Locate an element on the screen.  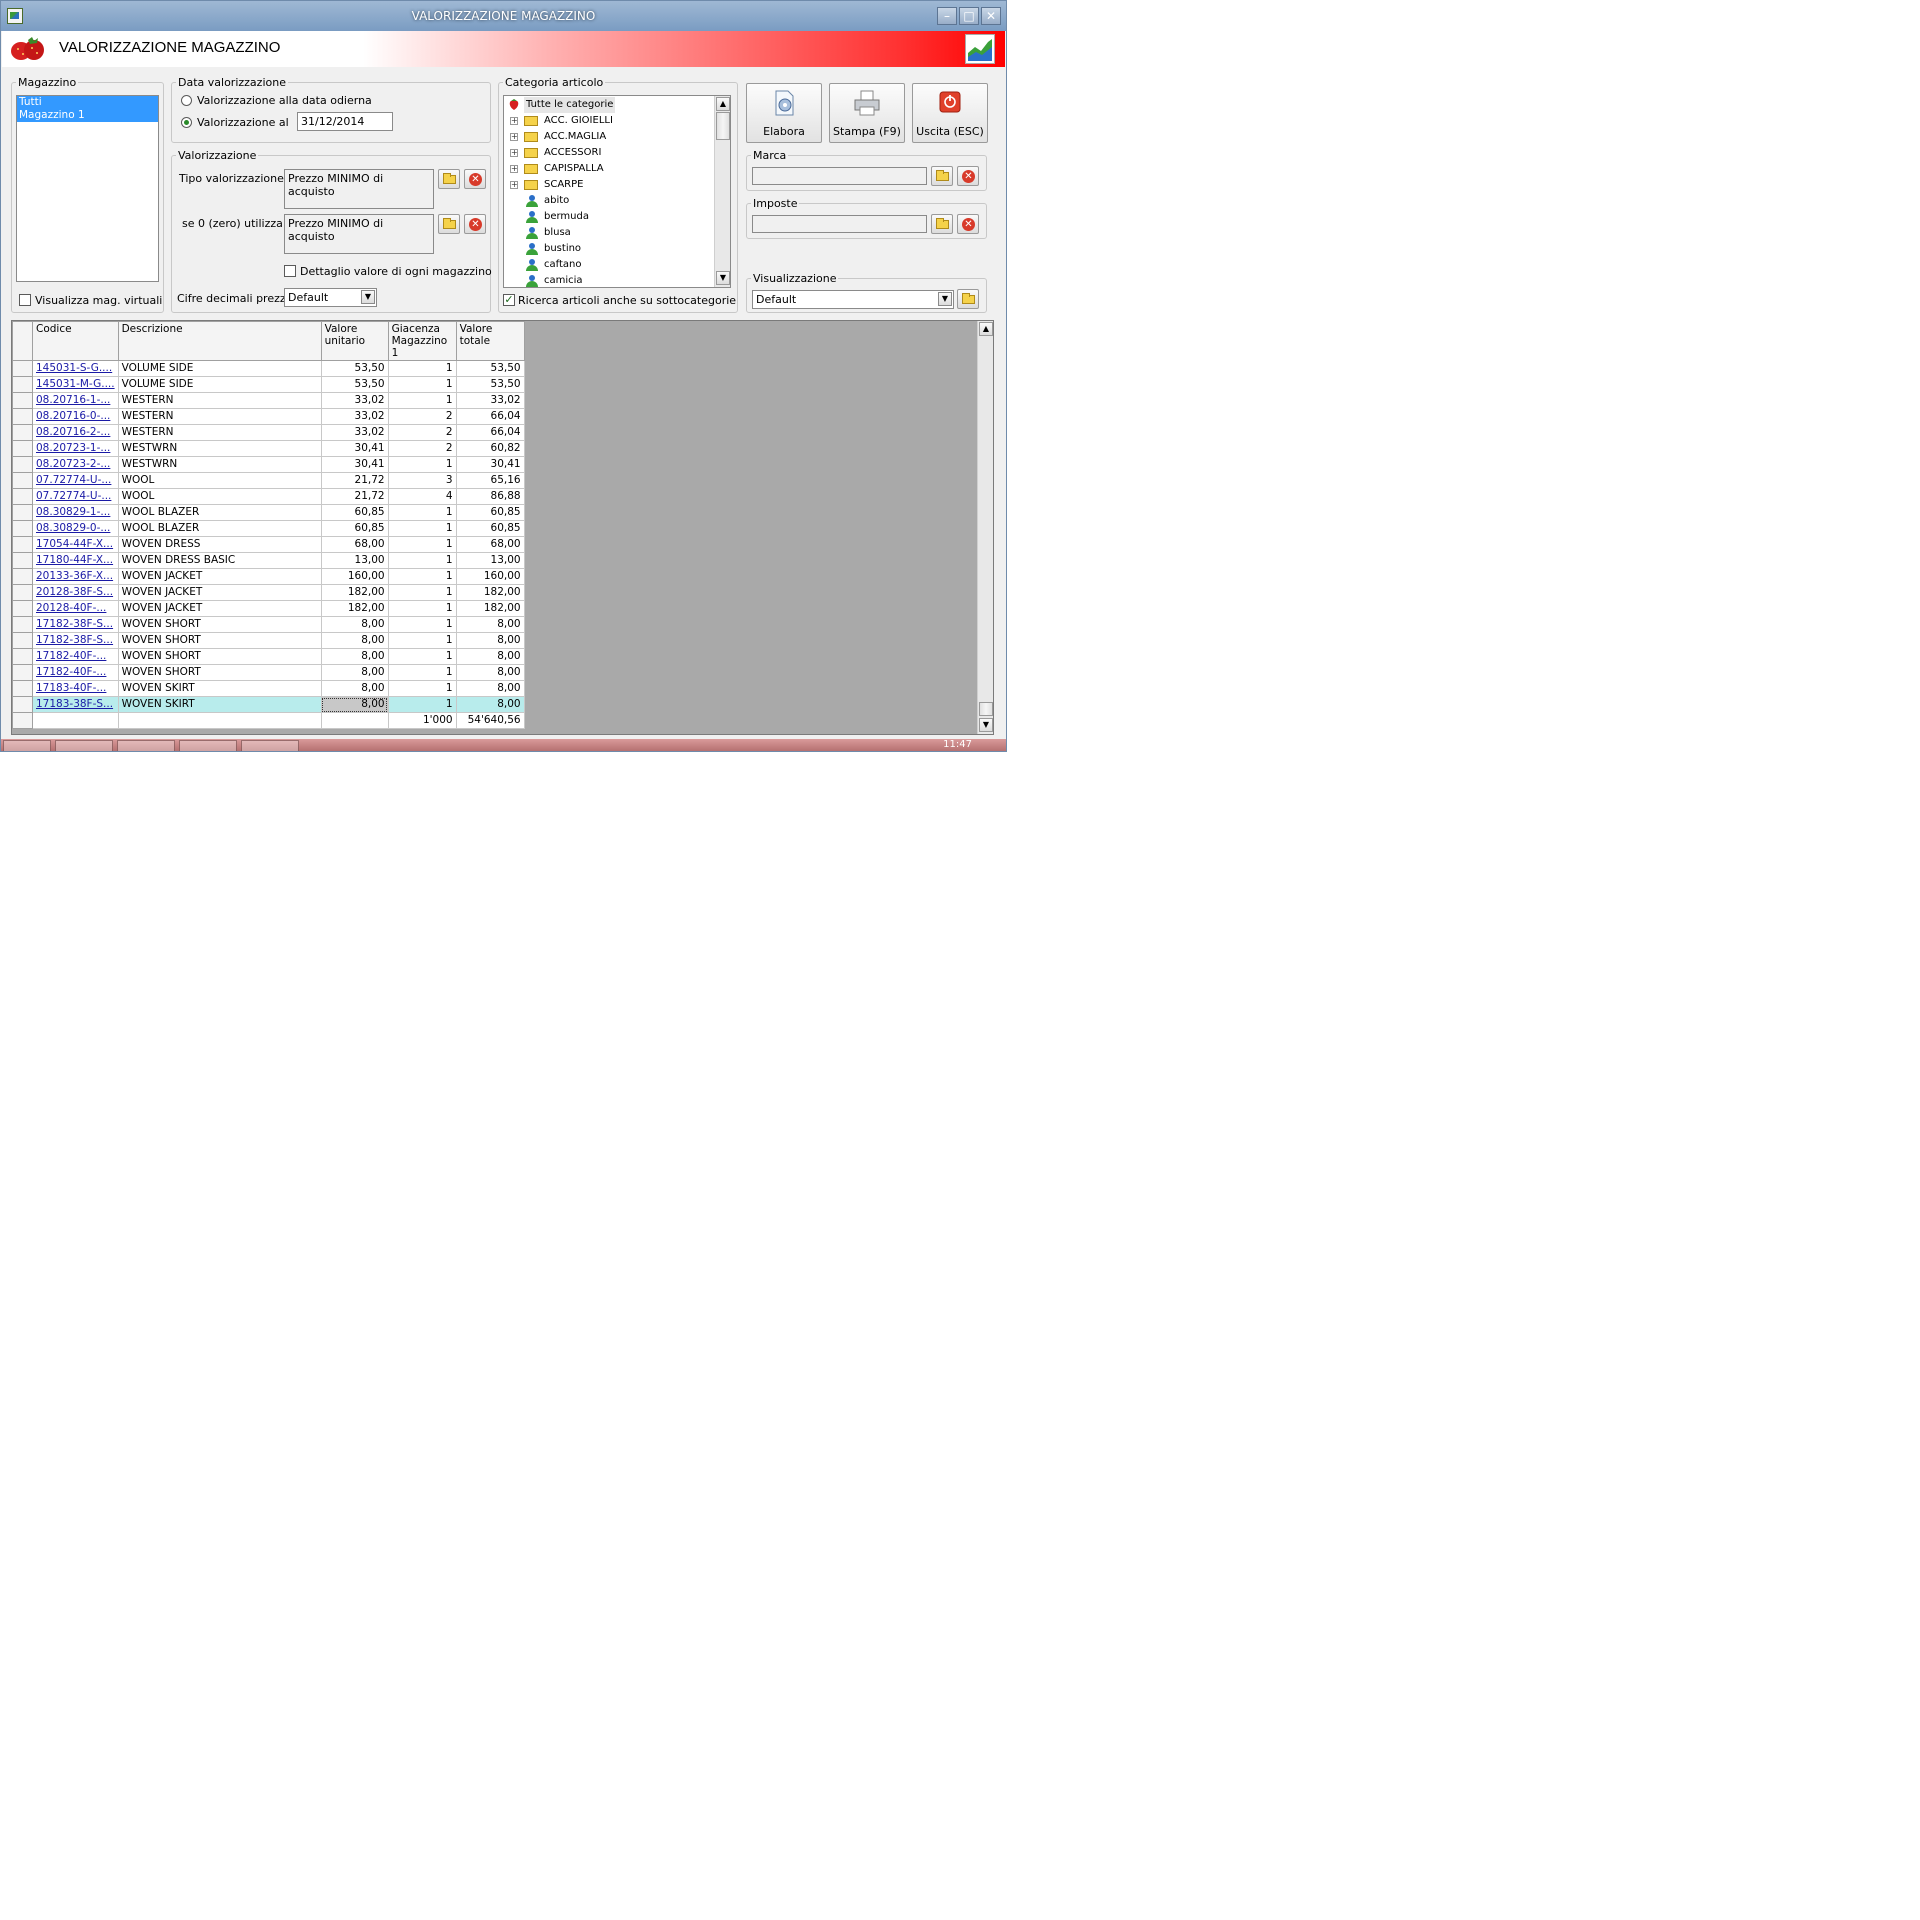
cell-valore-unitario: 182,00 is located at coordinates (354, 592).